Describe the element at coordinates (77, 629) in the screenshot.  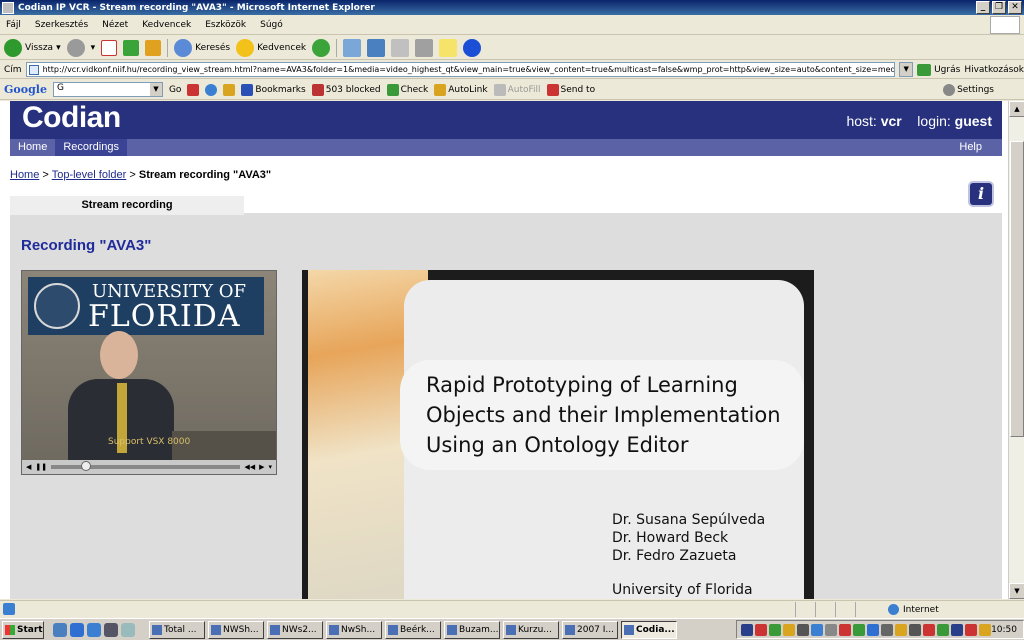
I see `ie-quicklaunch-icon` at that location.